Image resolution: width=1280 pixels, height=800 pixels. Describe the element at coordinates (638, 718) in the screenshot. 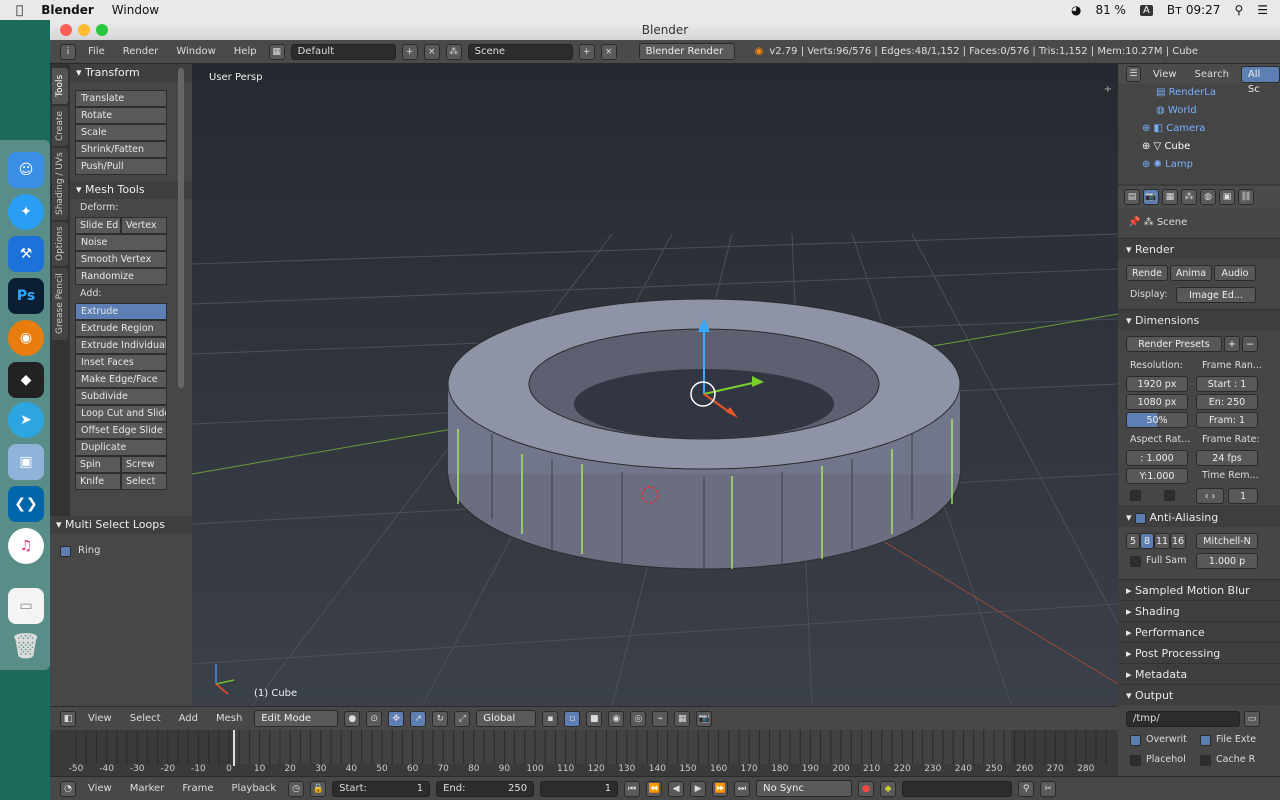

I see `proportional-edit-icon: ◎` at that location.